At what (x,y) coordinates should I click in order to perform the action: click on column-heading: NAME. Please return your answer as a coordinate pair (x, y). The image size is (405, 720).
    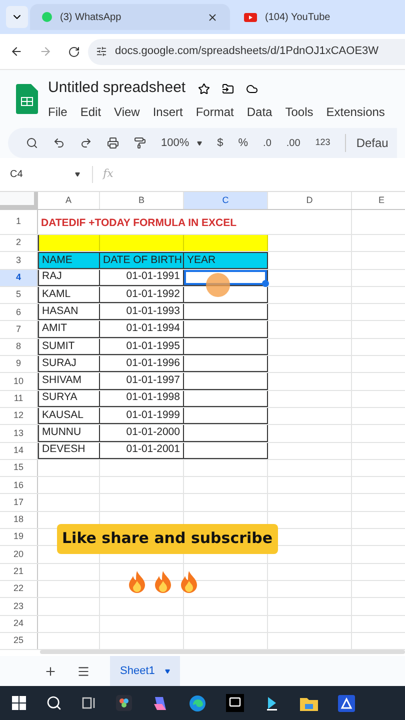
    Looking at the image, I should click on (69, 260).